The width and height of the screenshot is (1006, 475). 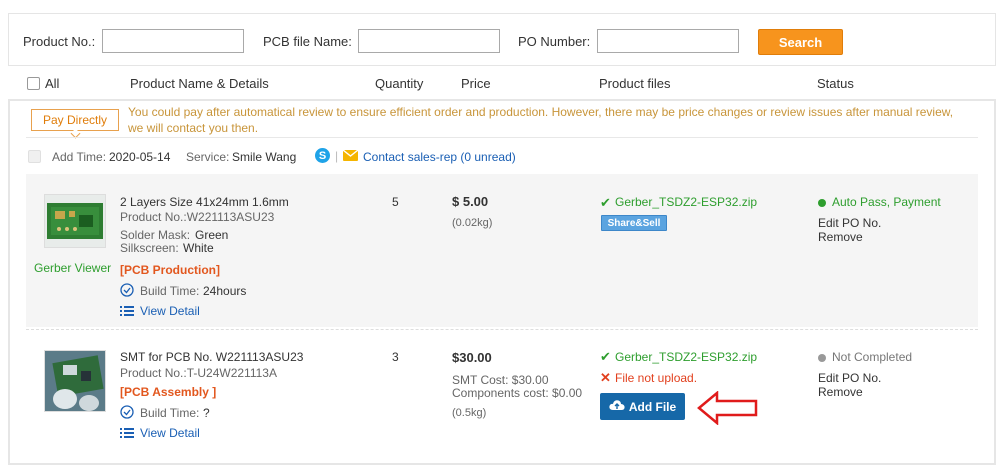 I want to click on header-status: Status, so click(x=835, y=83).